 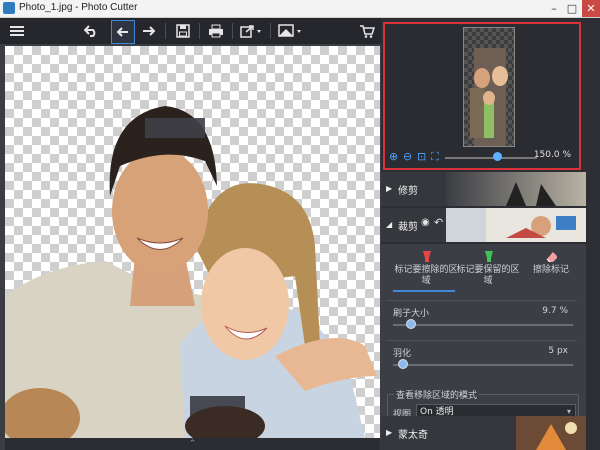 I want to click on brush-size-value: 9.7 %, so click(x=555, y=311).